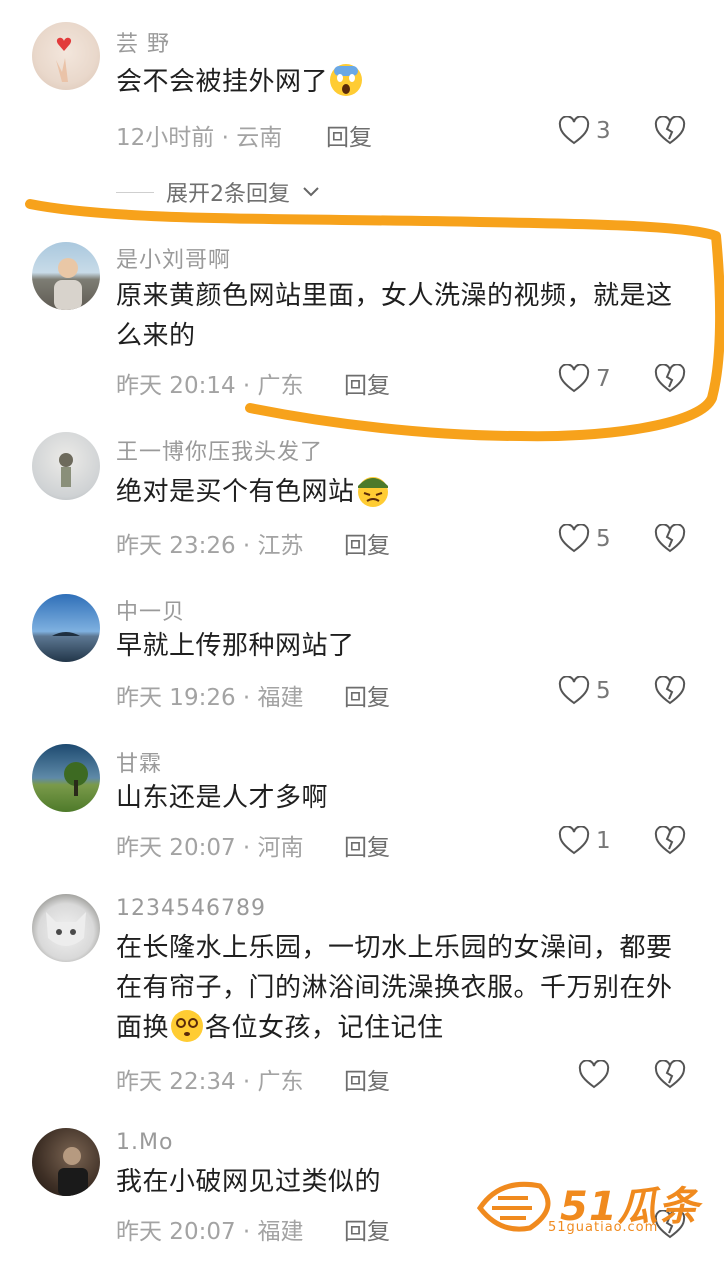  Describe the element at coordinates (603, 1227) in the screenshot. I see `watermark-url: 51guatiao.com` at that location.